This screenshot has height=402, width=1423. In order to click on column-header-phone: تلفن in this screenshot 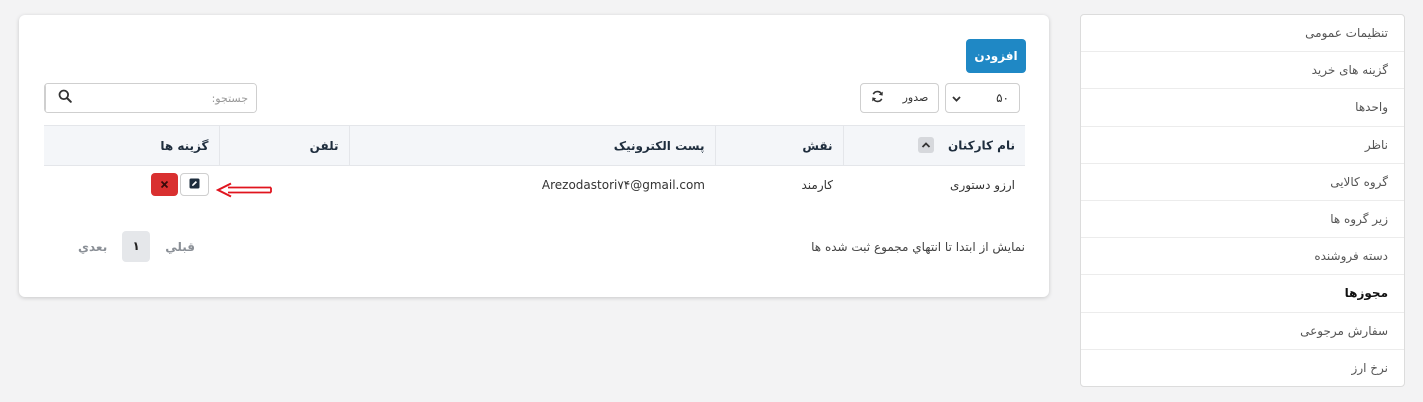, I will do `click(283, 145)`.